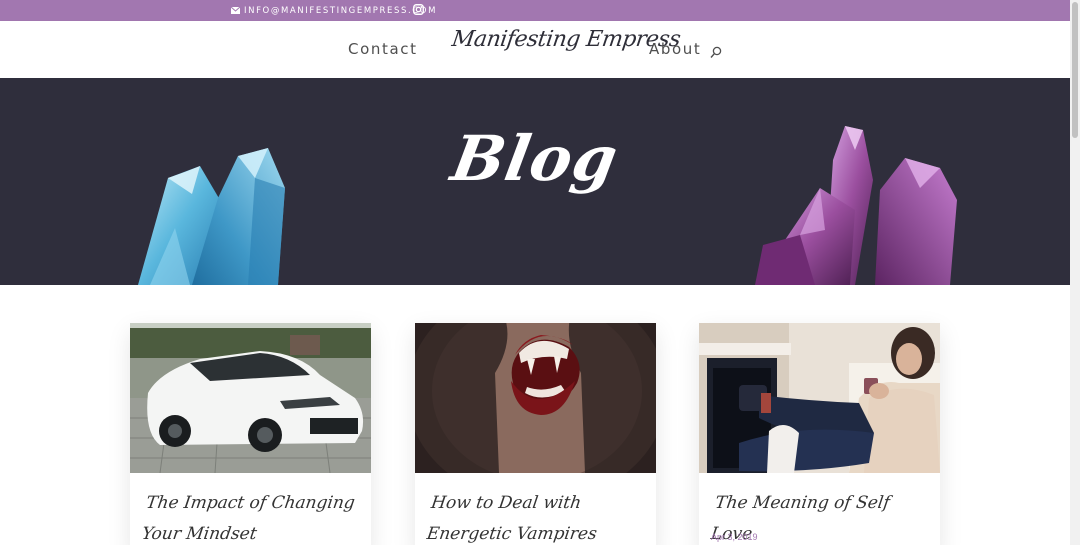 This screenshot has height=545, width=1080. Describe the element at coordinates (716, 53) in the screenshot. I see `search-icon` at that location.